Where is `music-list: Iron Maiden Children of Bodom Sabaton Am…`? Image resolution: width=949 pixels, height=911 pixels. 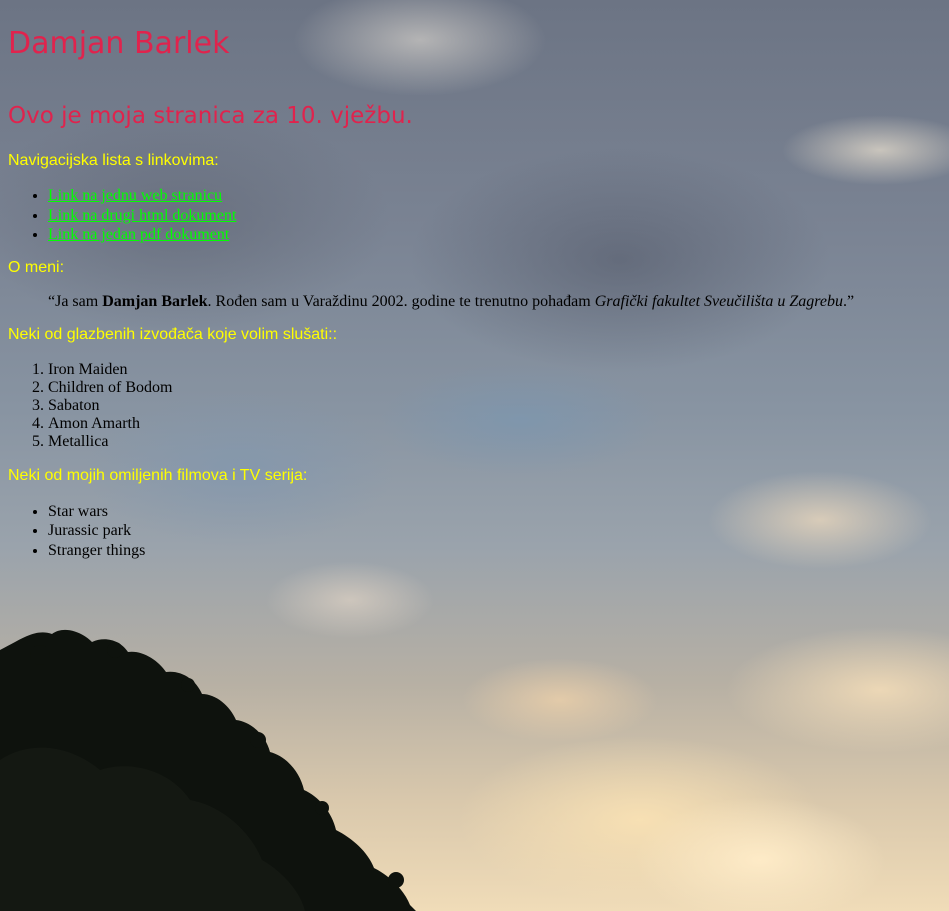
music-list: Iron Maiden Children of Bodom Sabaton Am… is located at coordinates (474, 406).